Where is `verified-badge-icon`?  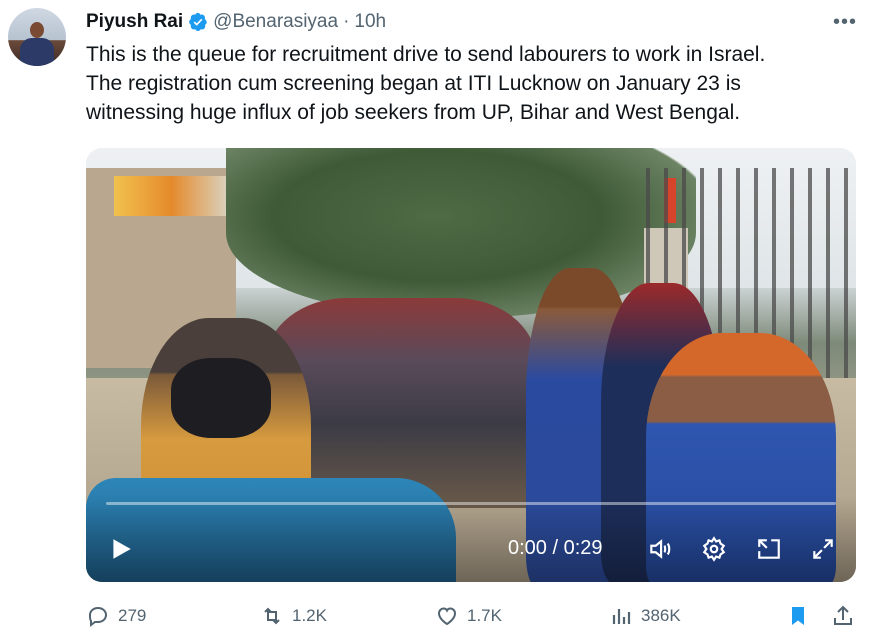
verified-badge-icon is located at coordinates (198, 22).